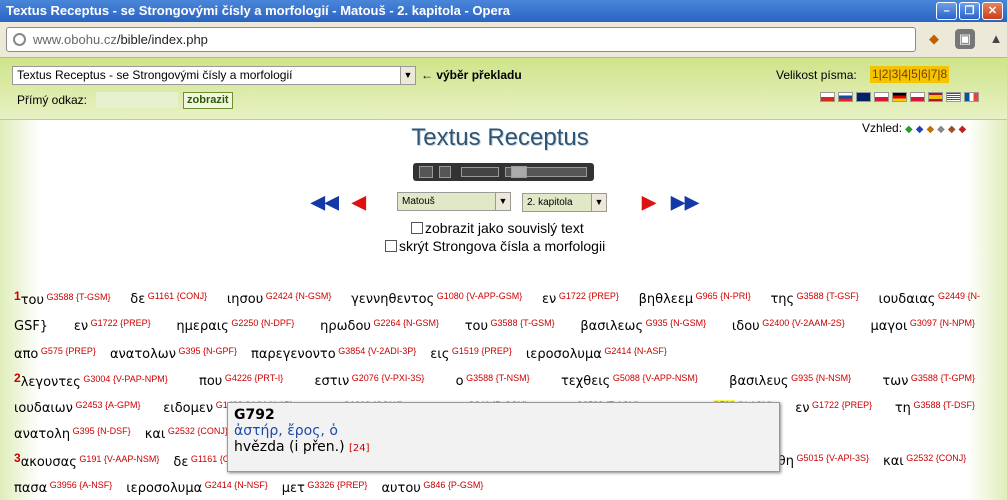 Image resolution: width=1007 pixels, height=500 pixels. What do you see at coordinates (196, 488) in the screenshot?
I see `greek-word: ιεροσολυμα G2414 {N-NSF}` at bounding box center [196, 488].